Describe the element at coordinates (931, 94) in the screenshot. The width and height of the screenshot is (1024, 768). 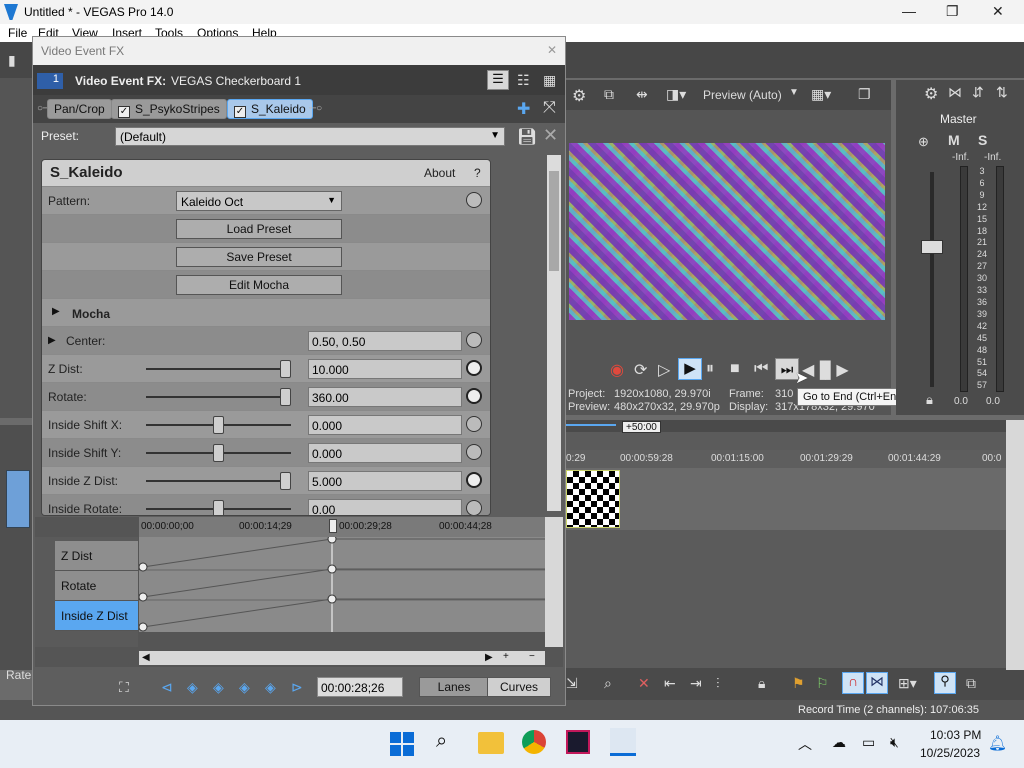
I see `mixer-settings-icon: ⚙` at that location.